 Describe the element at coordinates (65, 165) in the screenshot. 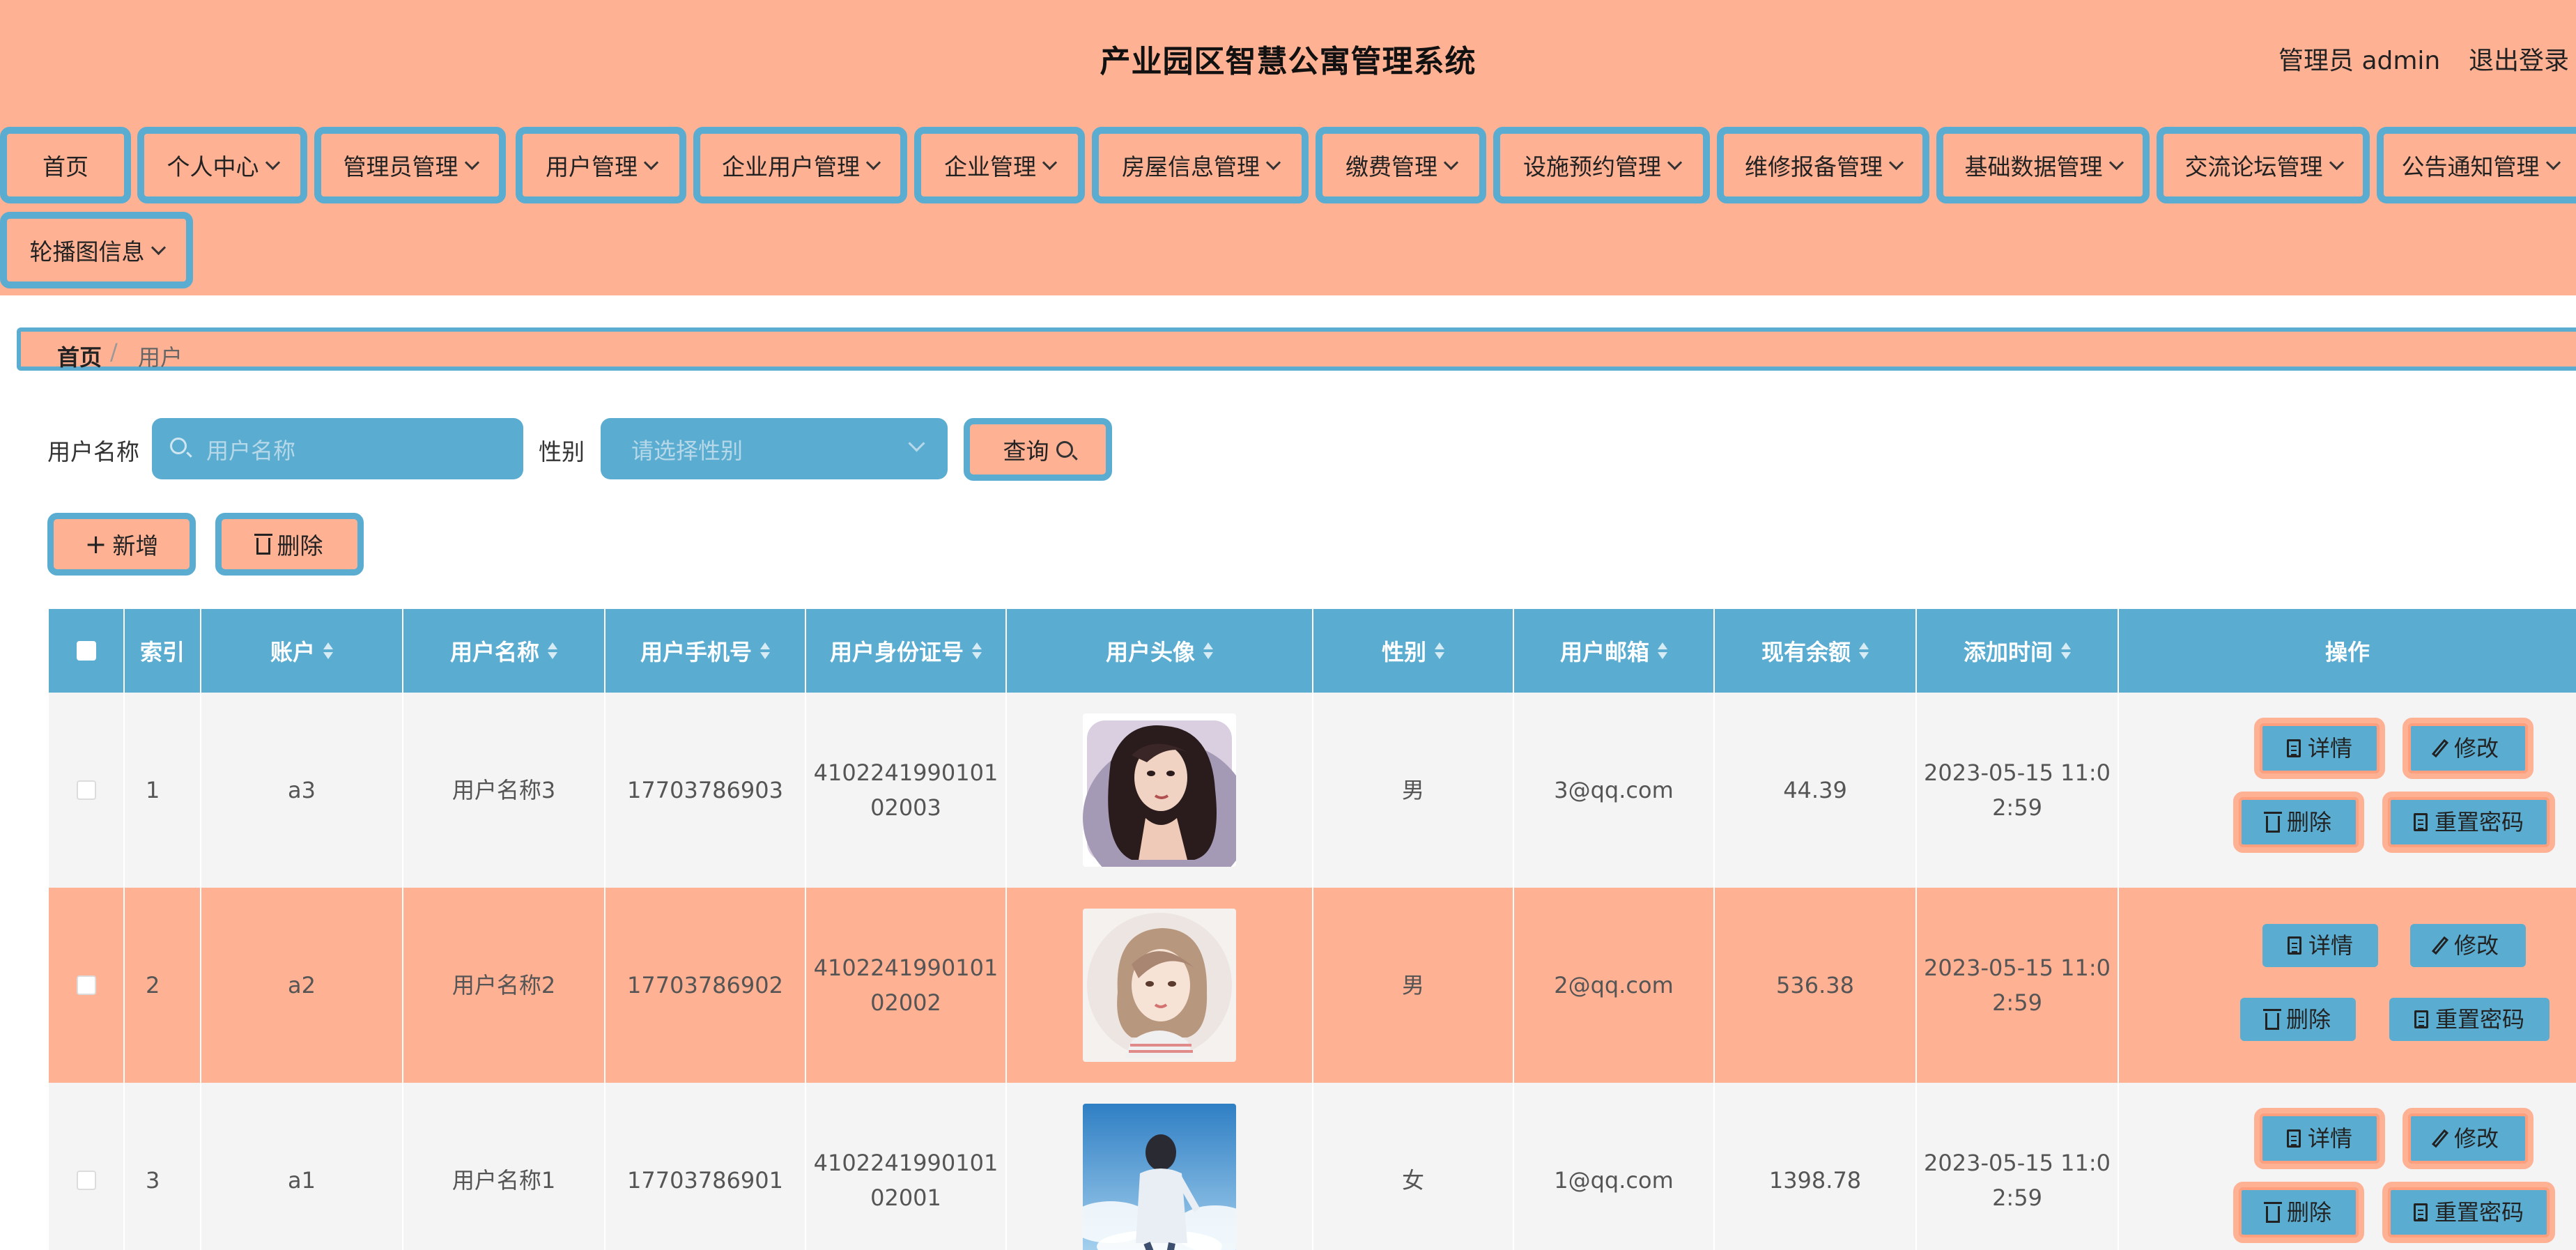

I see `menu-item-home: 首页` at that location.